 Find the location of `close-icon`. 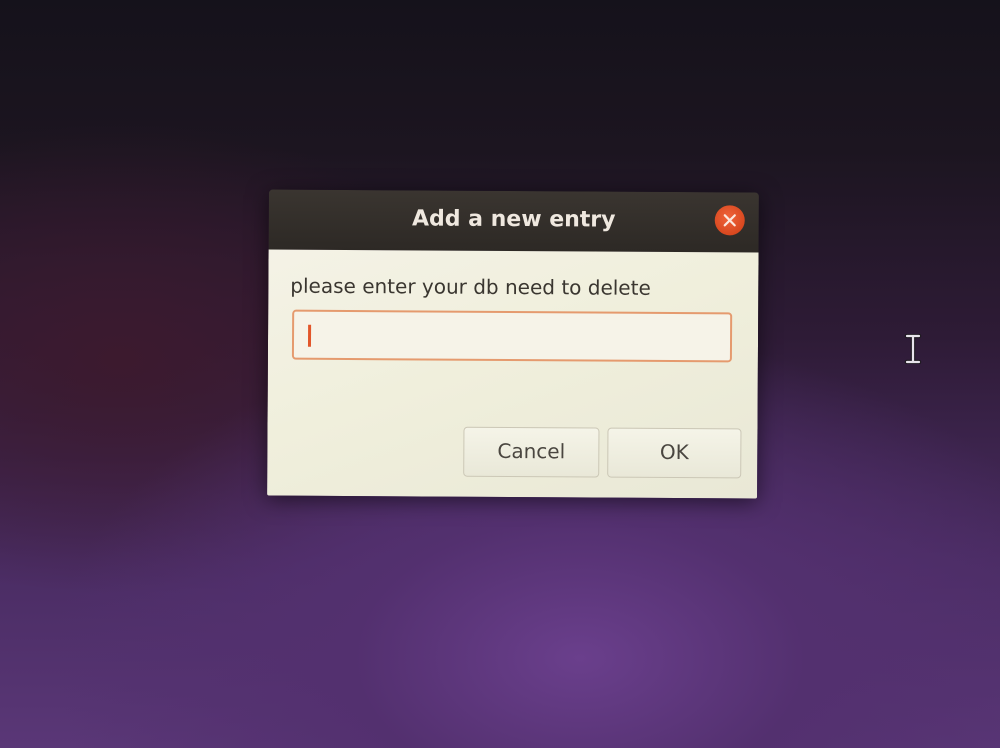

close-icon is located at coordinates (729, 220).